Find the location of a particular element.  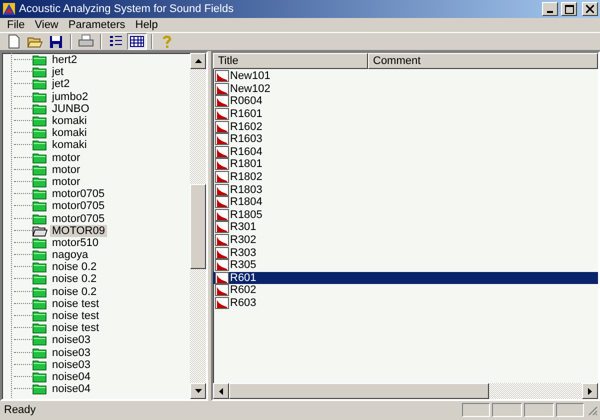

tree-item: MOTOR09 is located at coordinates (78, 230).